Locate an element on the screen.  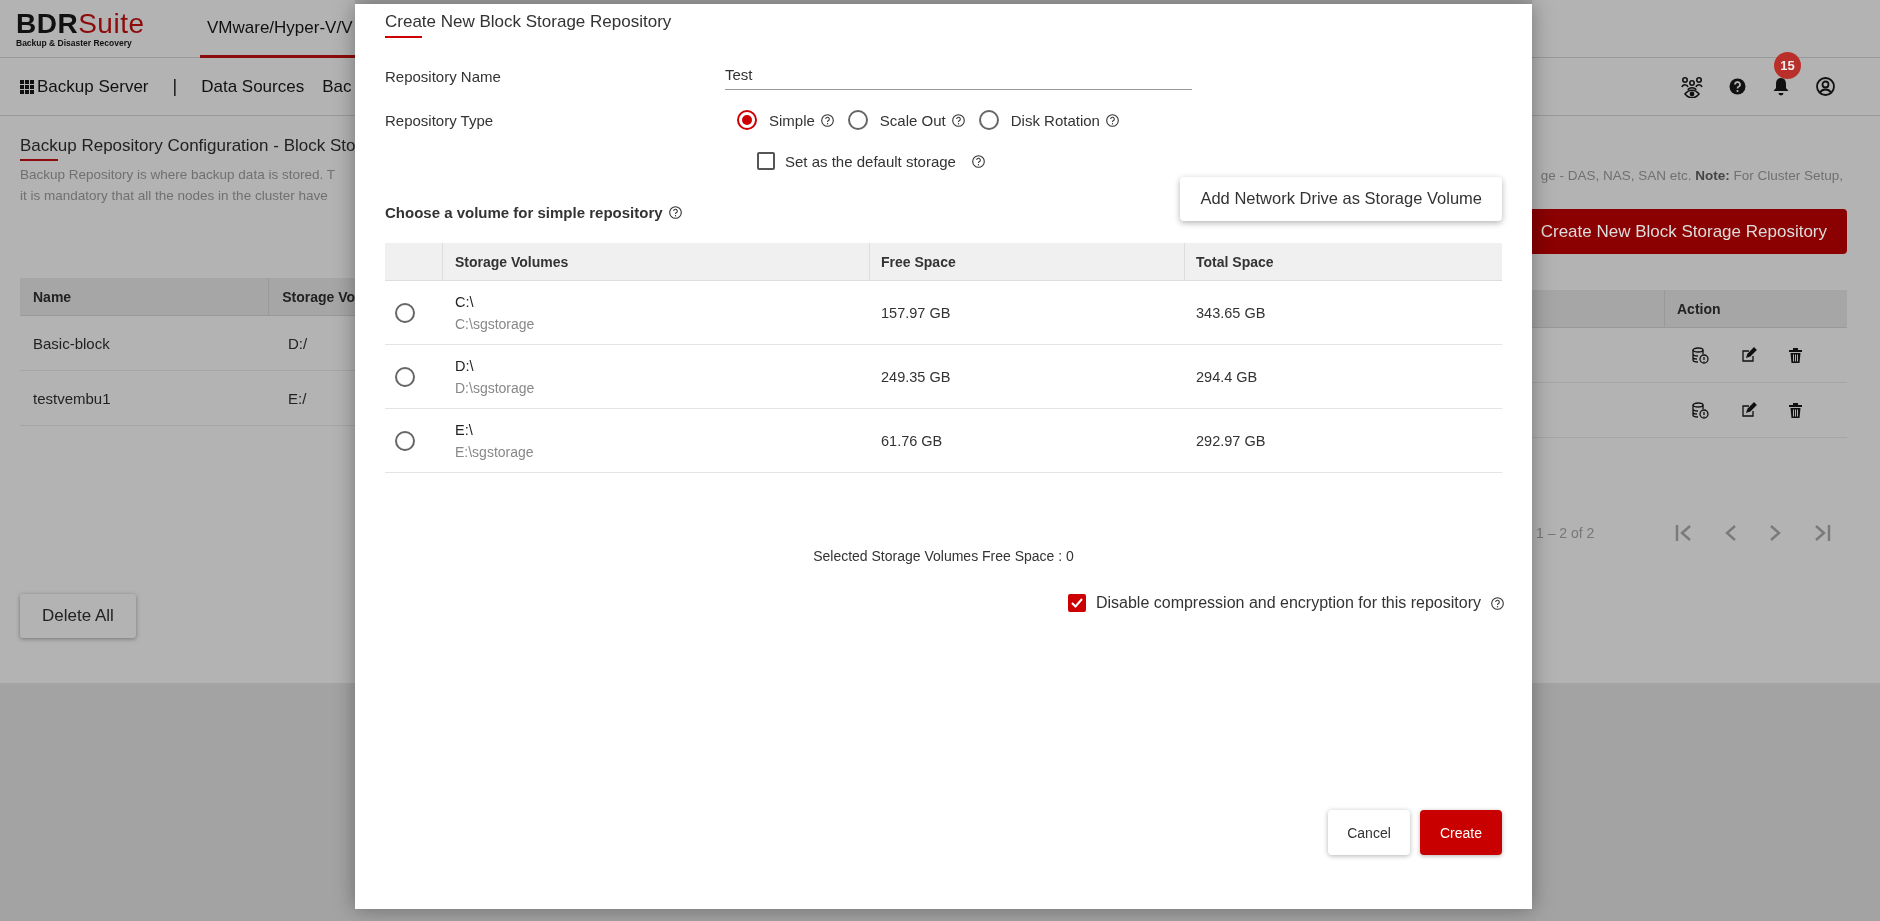
create-repository-button: Create New Block Storage Repository is located at coordinates (1689, 231).